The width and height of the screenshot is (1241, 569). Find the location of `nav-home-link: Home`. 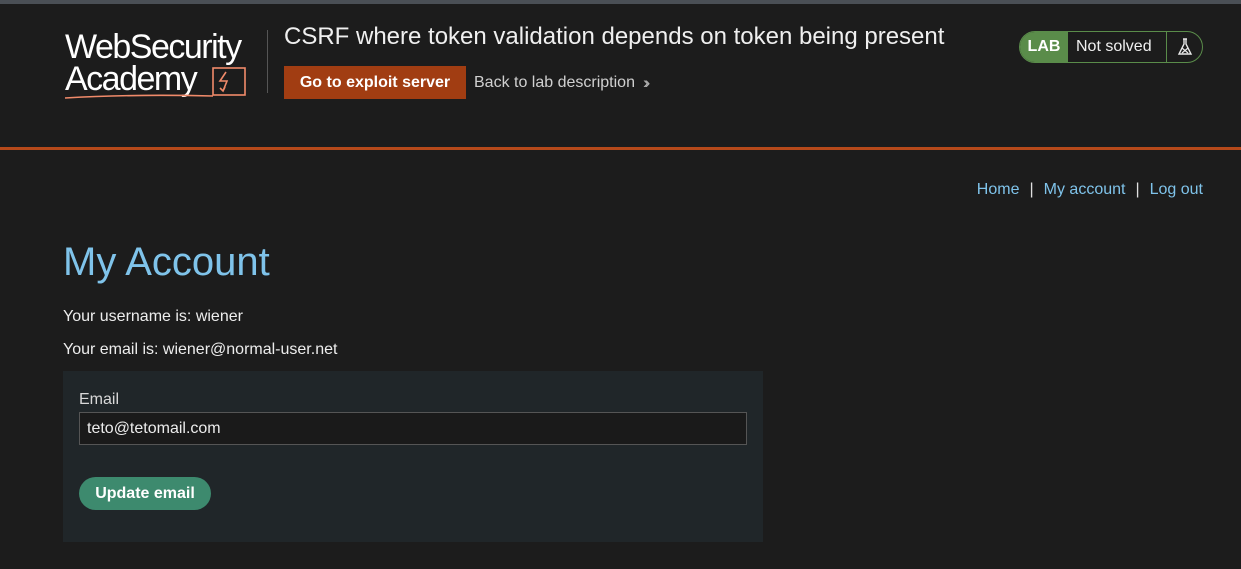

nav-home-link: Home is located at coordinates (998, 190).